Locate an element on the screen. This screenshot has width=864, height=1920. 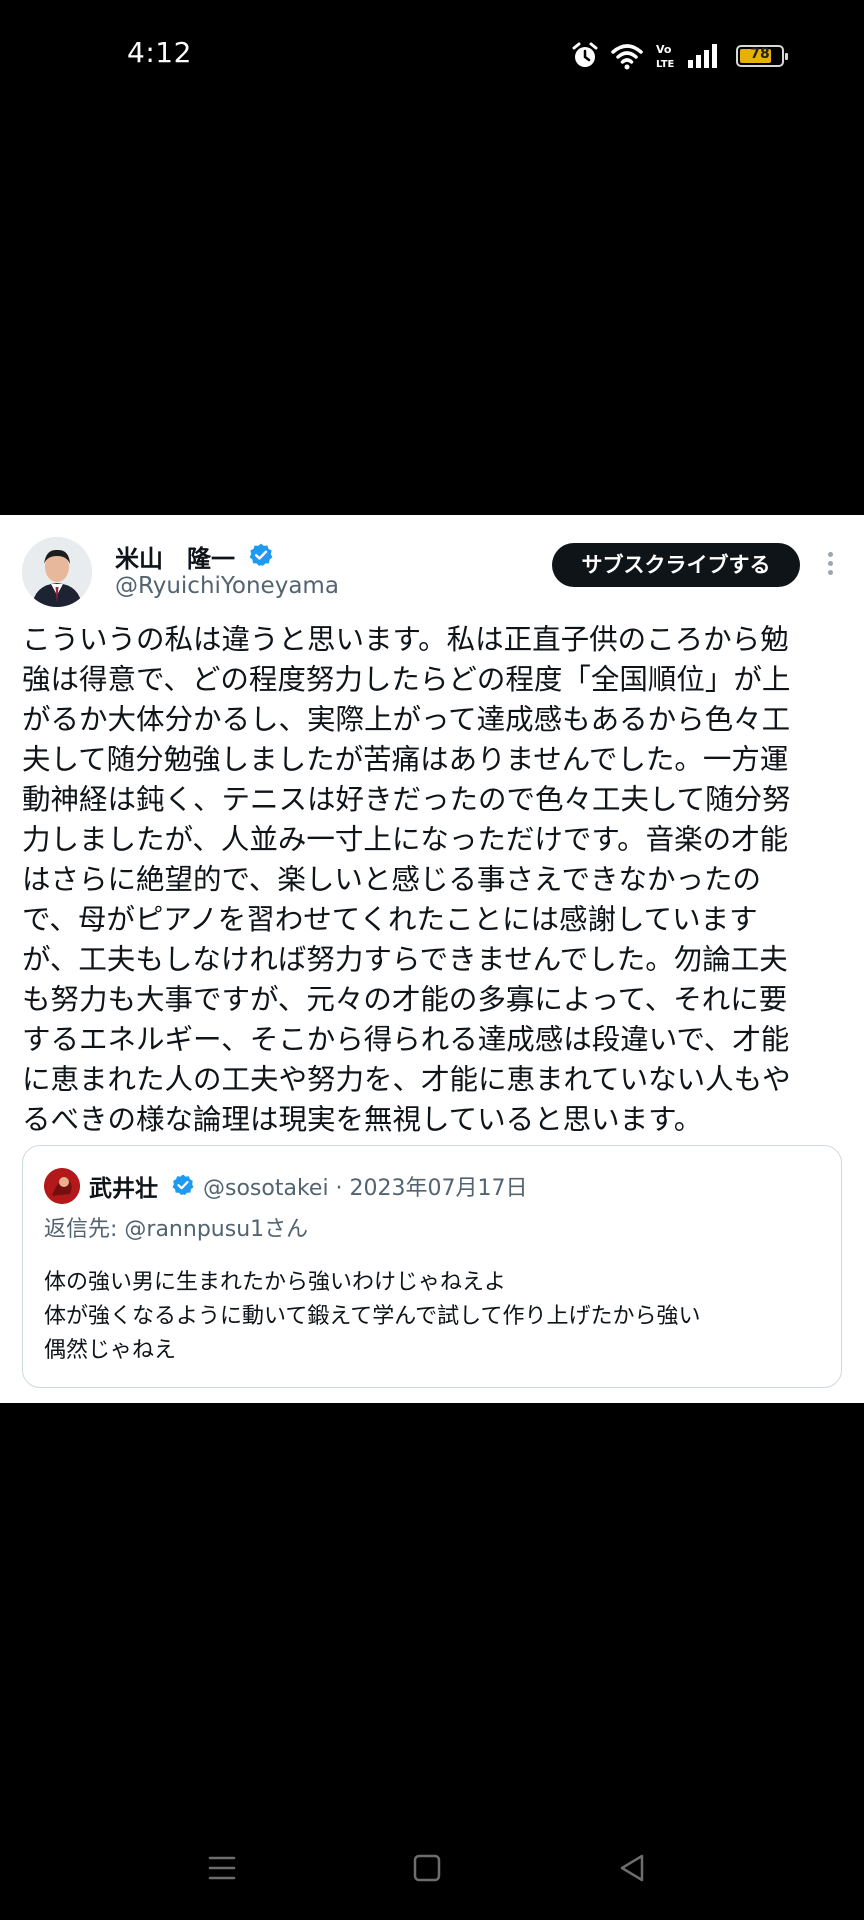
status-bar: 4:12 Vo LTE 78 is located at coordinates (432, 55).